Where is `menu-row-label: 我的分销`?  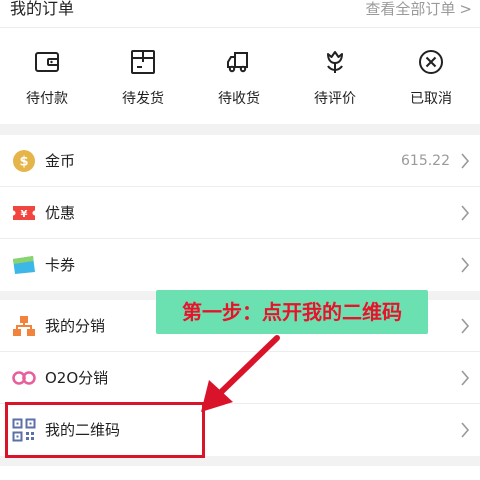 menu-row-label: 我的分销 is located at coordinates (75, 326).